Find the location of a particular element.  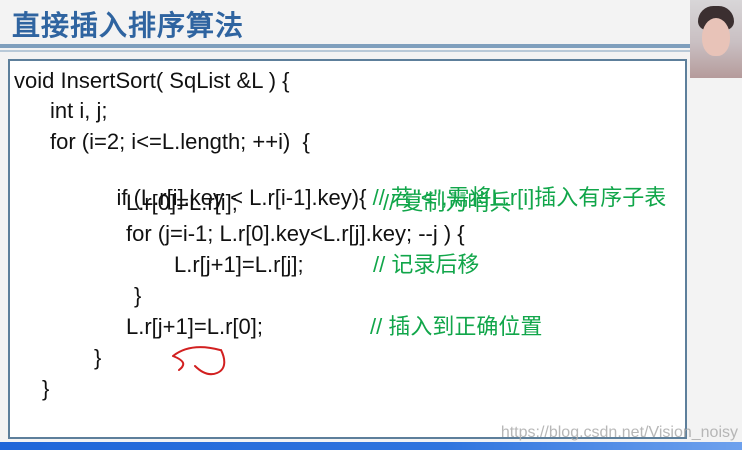

code-line-shift-record: L.r[j+1]=L.r[j]; is located at coordinates (239, 264).